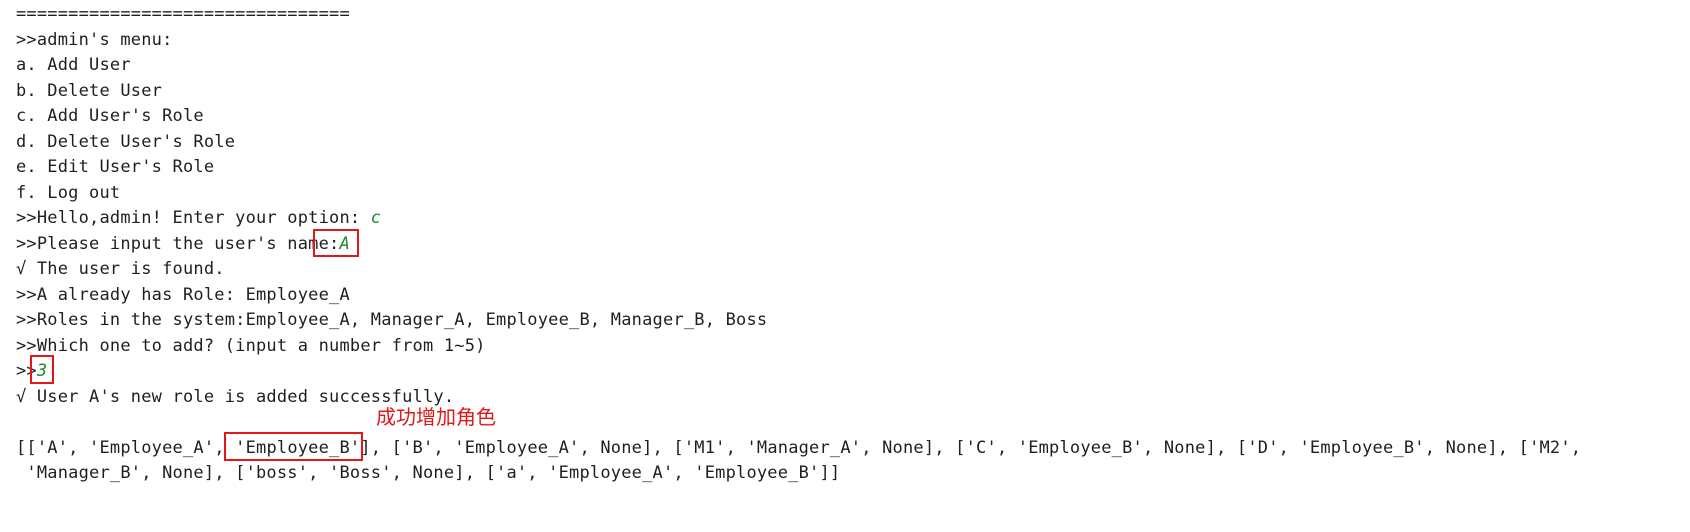 This screenshot has height=532, width=1690. I want to click on menu-item-delete-role: d. Delete User's Role, so click(126, 142).